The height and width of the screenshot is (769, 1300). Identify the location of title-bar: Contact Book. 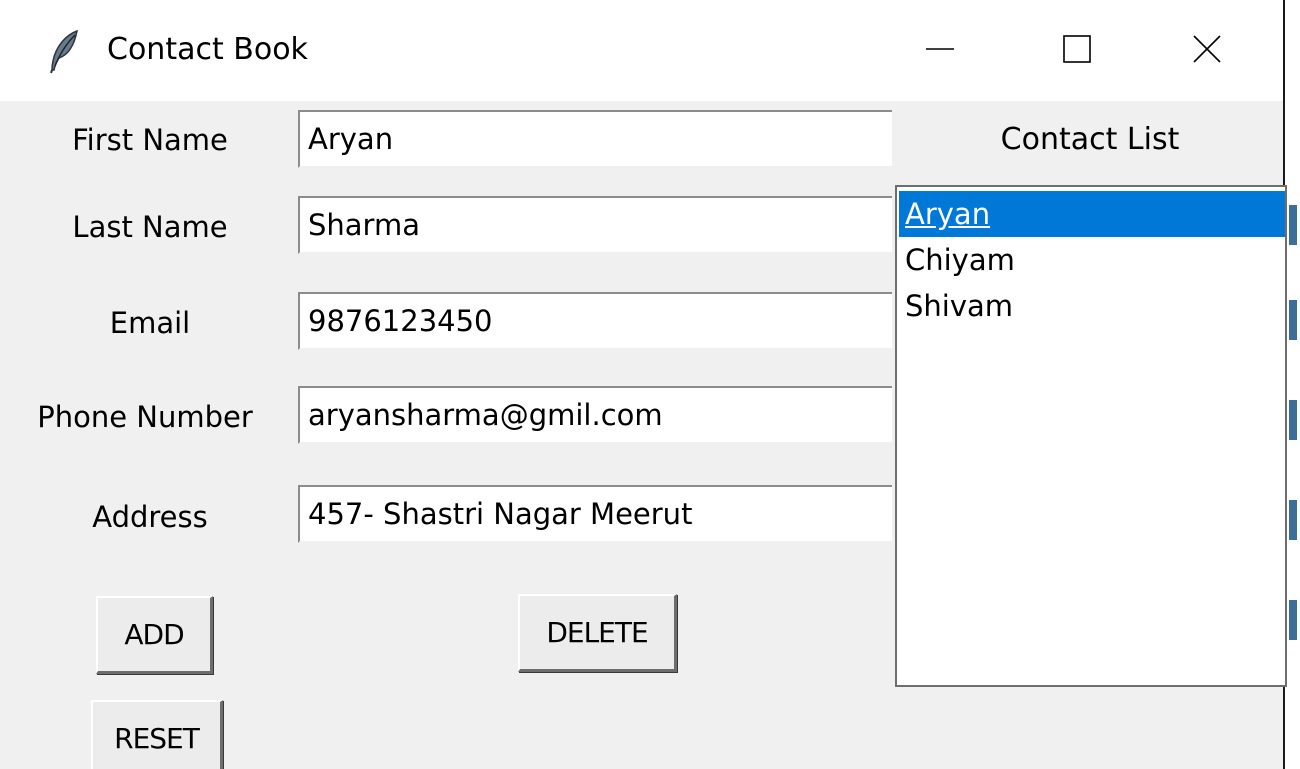
(641, 50).